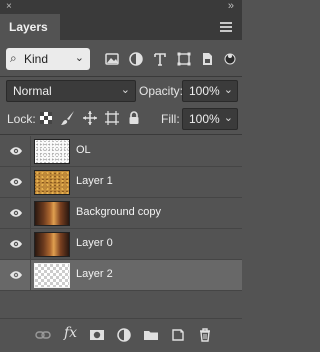 The width and height of the screenshot is (320, 352). What do you see at coordinates (124, 335) in the screenshot?
I see `adjustment-layer-icon` at bounding box center [124, 335].